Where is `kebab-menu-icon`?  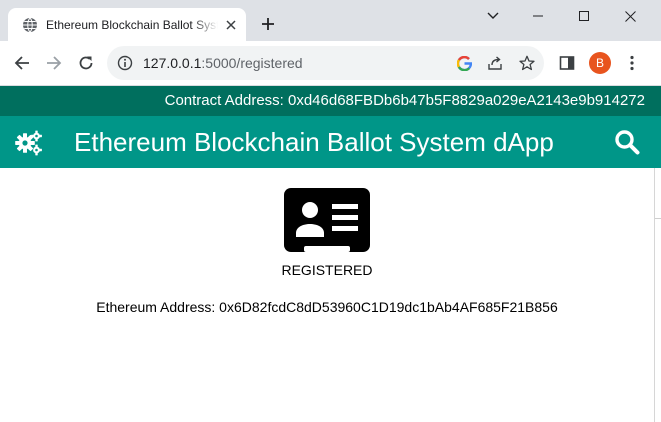
kebab-menu-icon is located at coordinates (632, 63).